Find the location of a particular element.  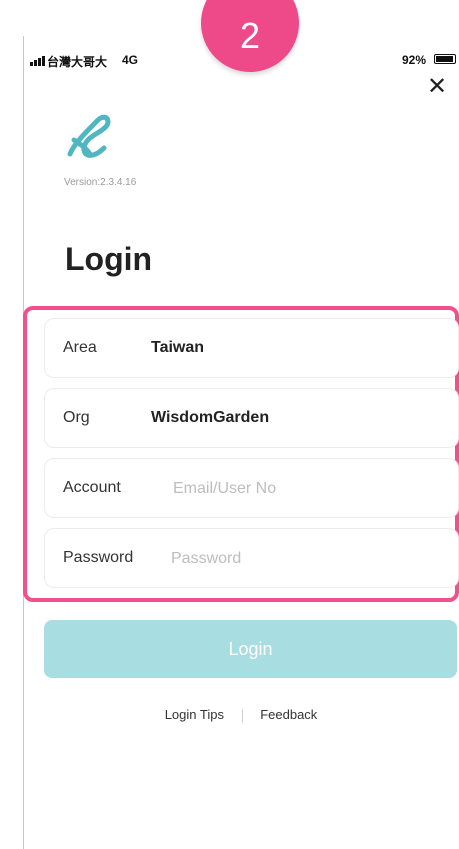

password-row: Password is located at coordinates (251, 558).